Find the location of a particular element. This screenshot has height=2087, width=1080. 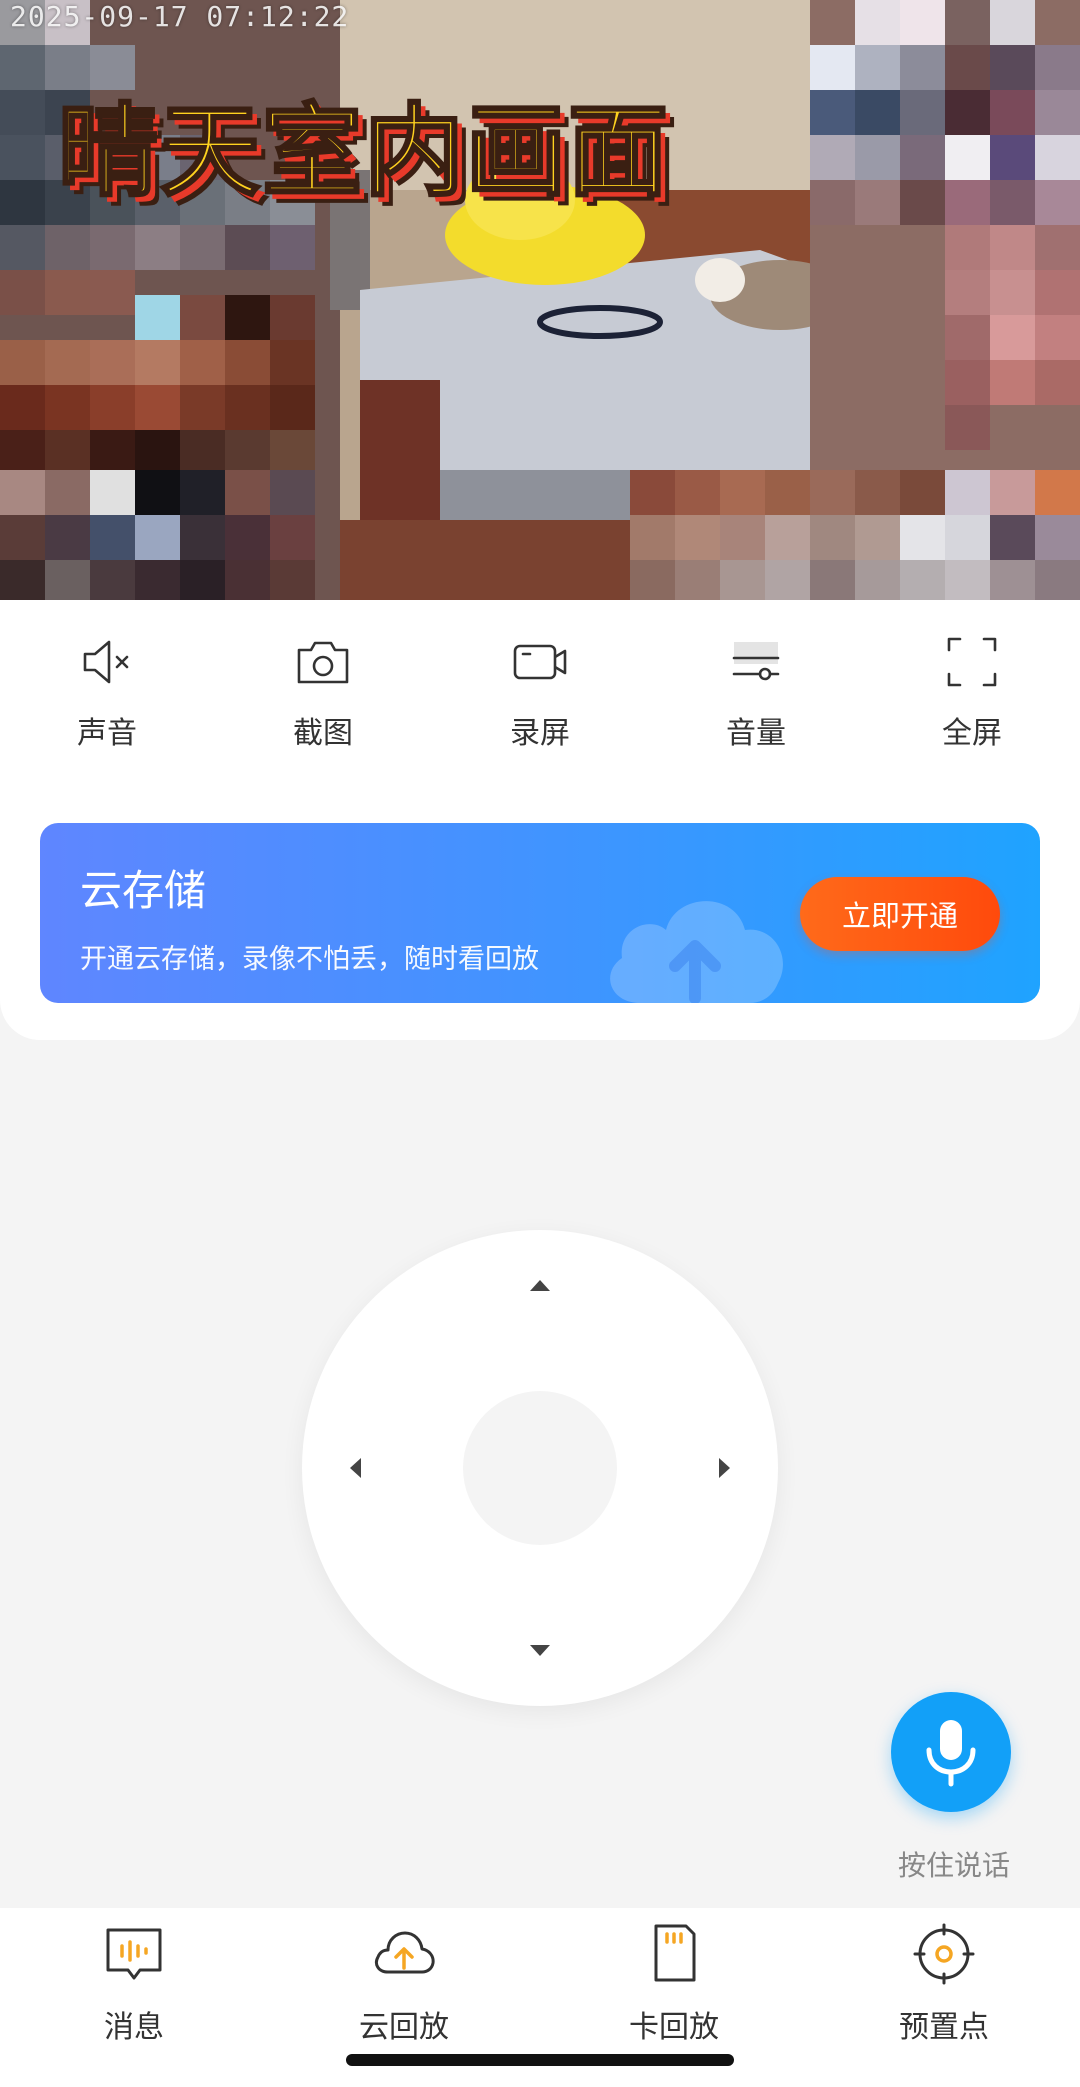

arrow-up-icon is located at coordinates (540, 1285).